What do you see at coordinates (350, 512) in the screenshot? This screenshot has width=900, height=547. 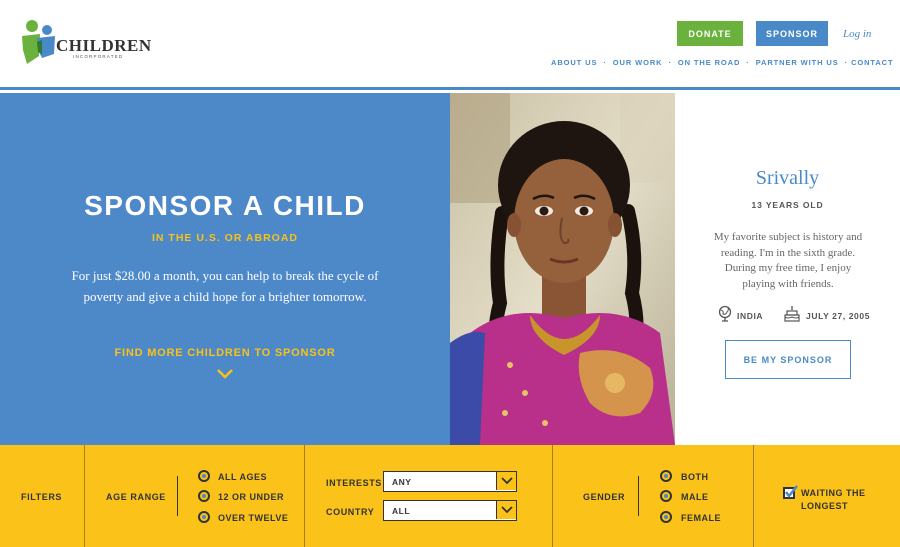 I see `country-label: COUNTRY` at bounding box center [350, 512].